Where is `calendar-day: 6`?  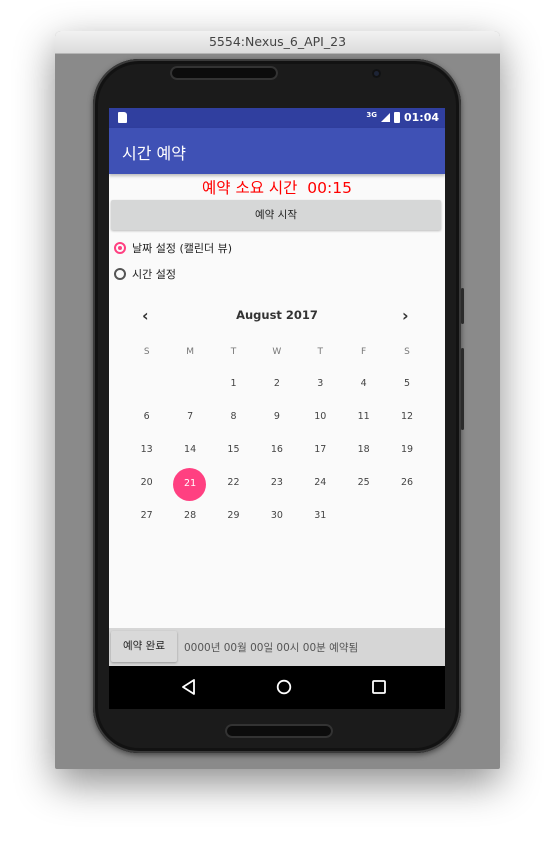
calendar-day: 6 is located at coordinates (146, 423).